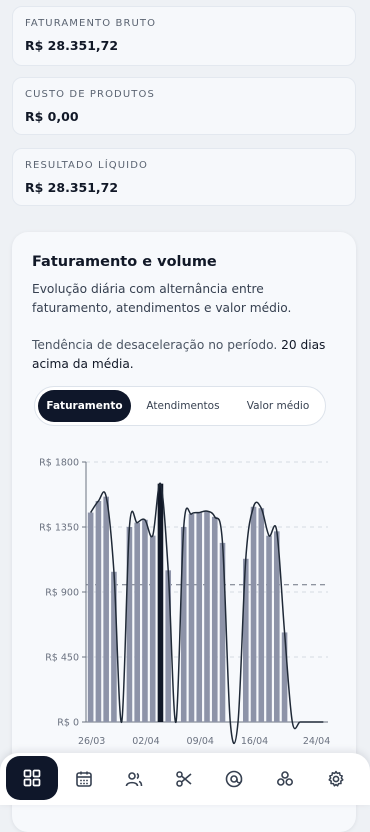  What do you see at coordinates (59, 463) in the screenshot?
I see `y-tick-label: R$ 1800` at bounding box center [59, 463].